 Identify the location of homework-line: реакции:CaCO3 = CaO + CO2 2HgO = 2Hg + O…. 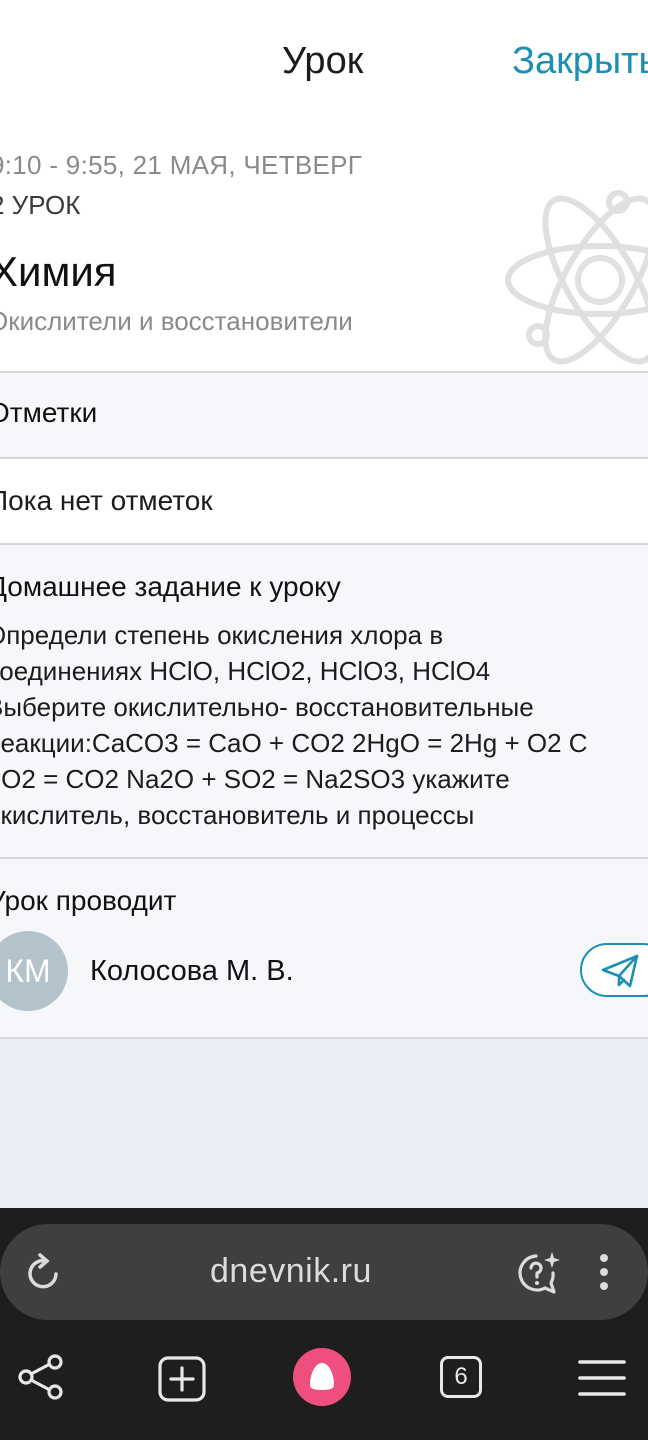
(294, 743).